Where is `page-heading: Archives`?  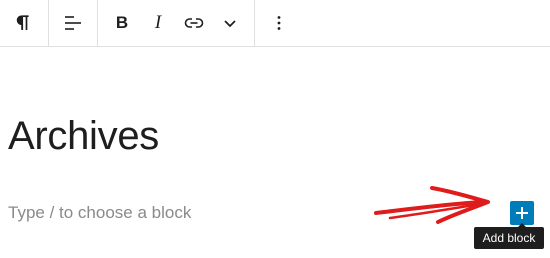 page-heading: Archives is located at coordinates (83, 136).